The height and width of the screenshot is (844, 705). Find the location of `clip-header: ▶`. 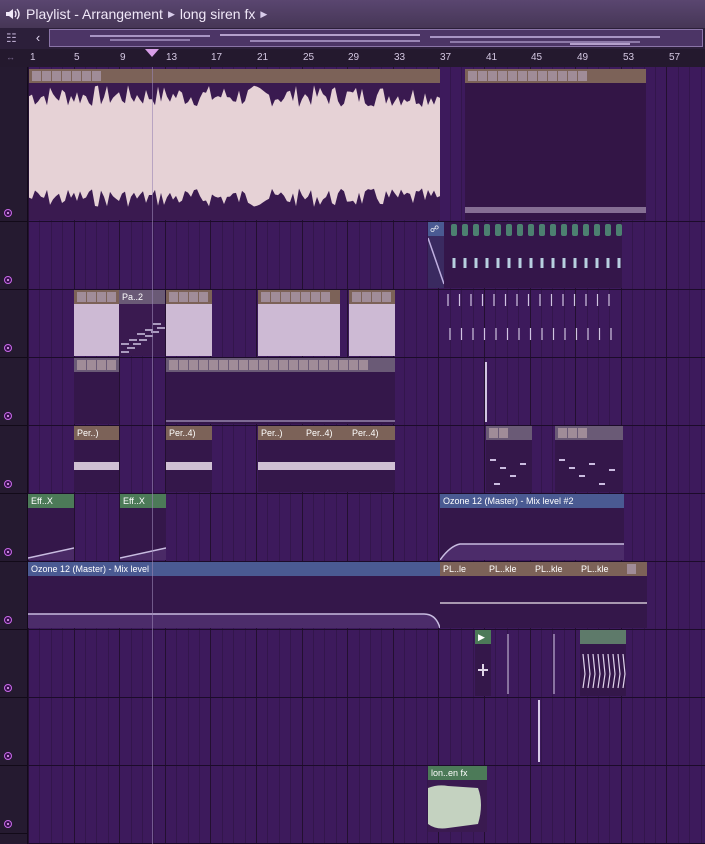

clip-header: ▶ is located at coordinates (483, 637).